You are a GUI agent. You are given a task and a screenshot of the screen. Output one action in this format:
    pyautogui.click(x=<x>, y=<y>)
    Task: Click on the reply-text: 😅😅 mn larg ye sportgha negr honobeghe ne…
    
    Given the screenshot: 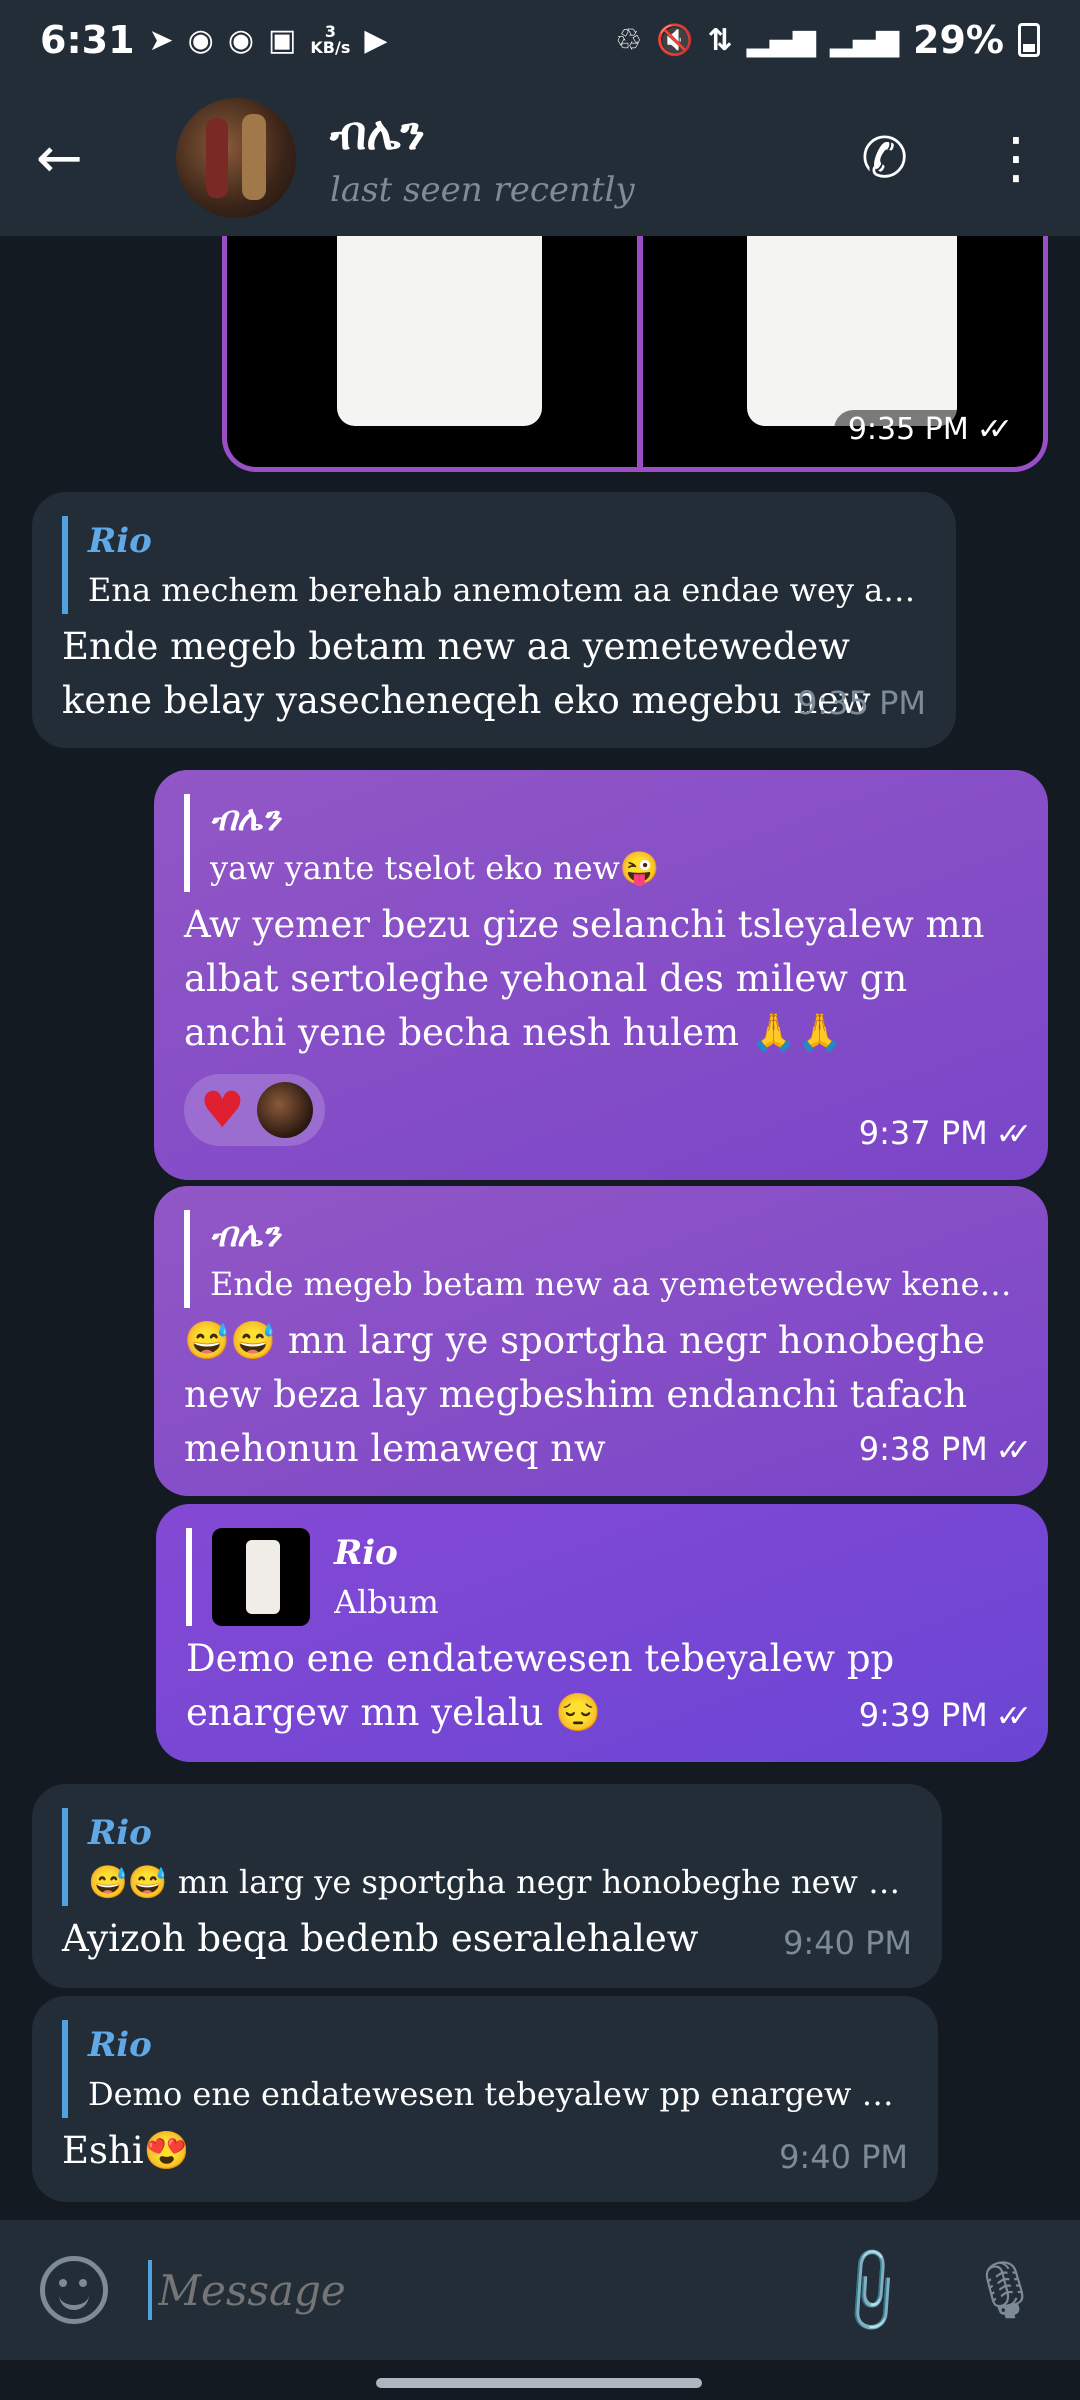 What is the action you would take?
    pyautogui.click(x=500, y=1882)
    